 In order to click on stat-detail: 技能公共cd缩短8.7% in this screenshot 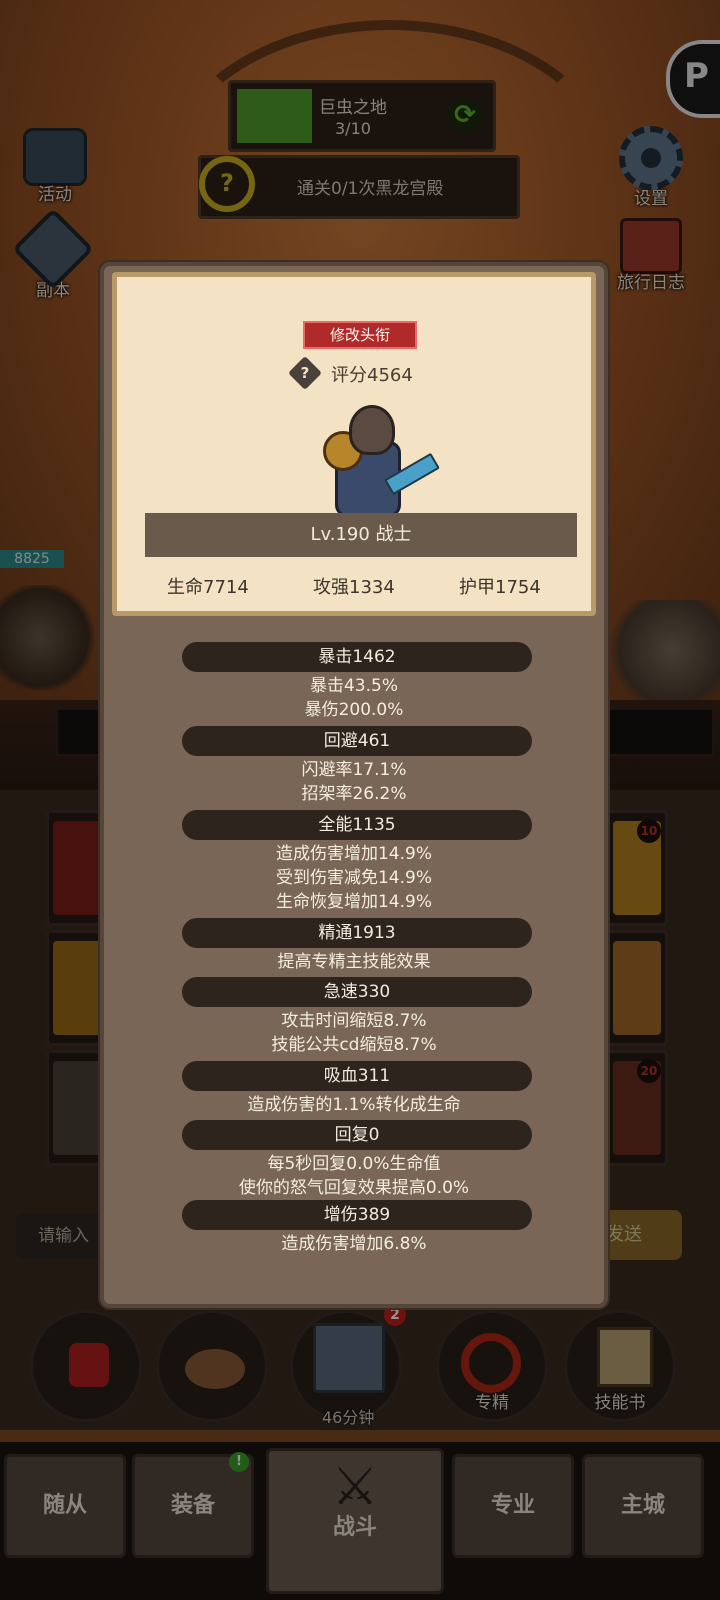, I will do `click(354, 1045)`.